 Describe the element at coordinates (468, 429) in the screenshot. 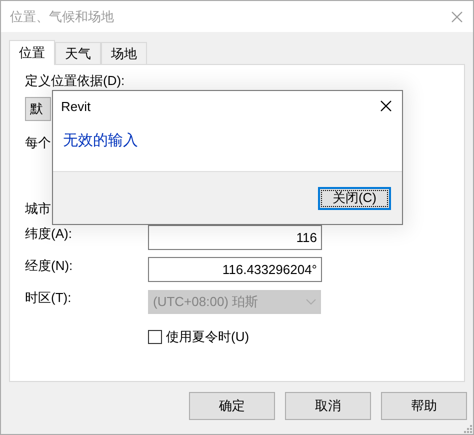

I see `resize-grip-icon` at that location.